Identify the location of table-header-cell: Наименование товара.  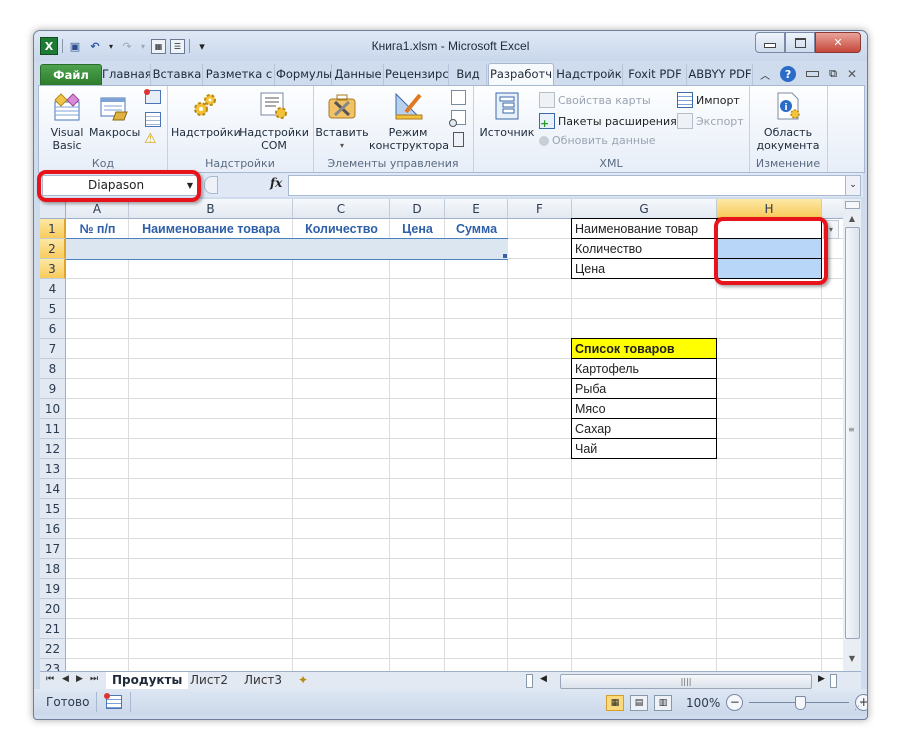
(211, 229).